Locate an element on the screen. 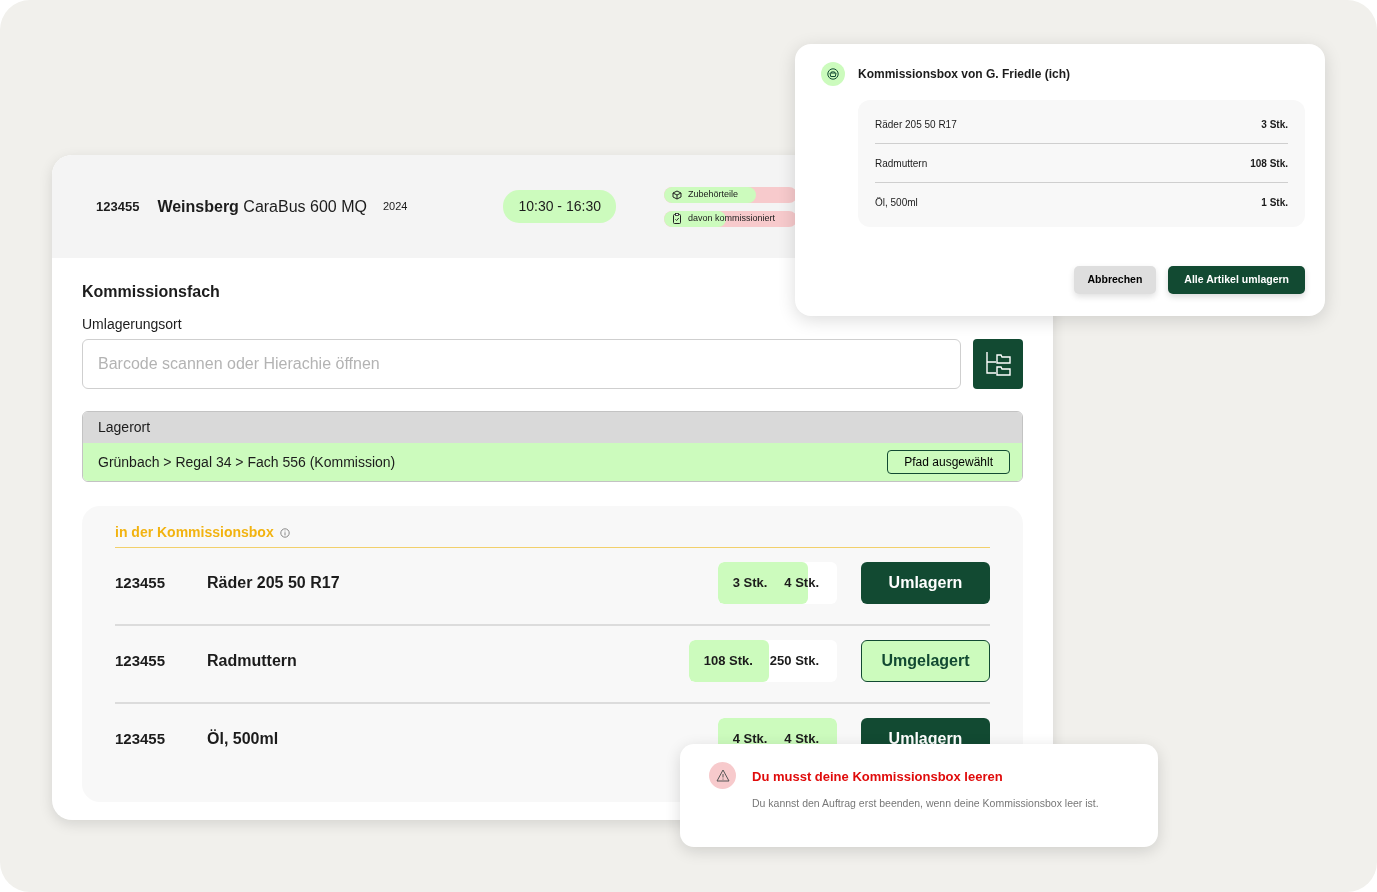  hierarchy-button is located at coordinates (998, 364).